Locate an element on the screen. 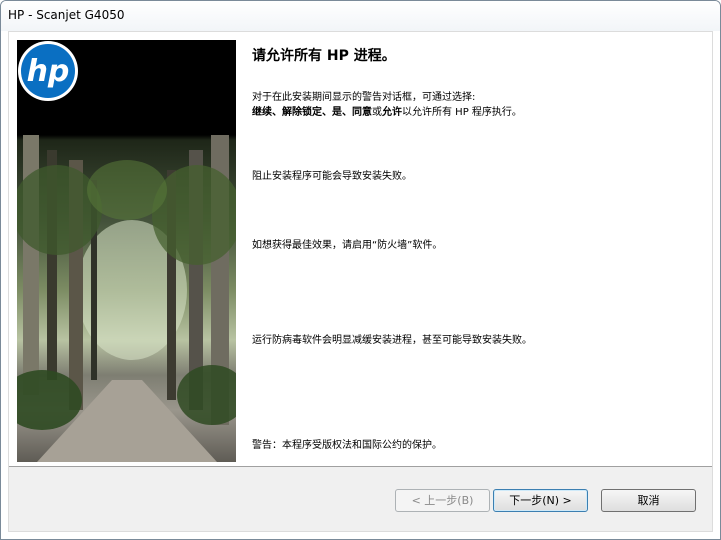  window-title: HP - Scanjet G4050 is located at coordinates (66, 15).